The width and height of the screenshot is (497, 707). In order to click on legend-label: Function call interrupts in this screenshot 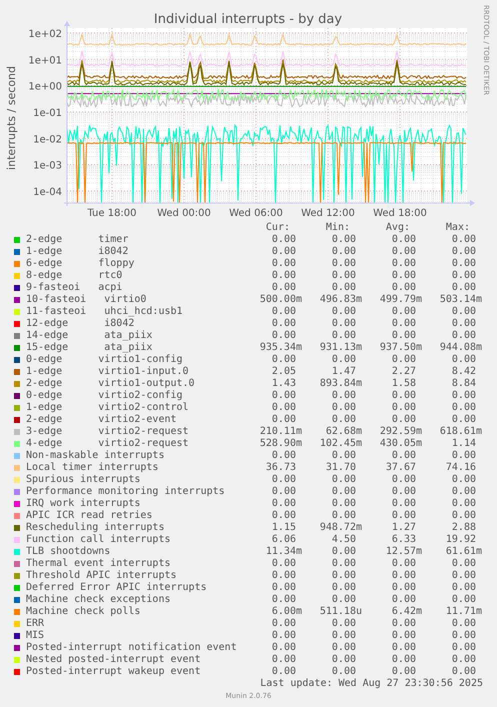, I will do `click(99, 540)`.